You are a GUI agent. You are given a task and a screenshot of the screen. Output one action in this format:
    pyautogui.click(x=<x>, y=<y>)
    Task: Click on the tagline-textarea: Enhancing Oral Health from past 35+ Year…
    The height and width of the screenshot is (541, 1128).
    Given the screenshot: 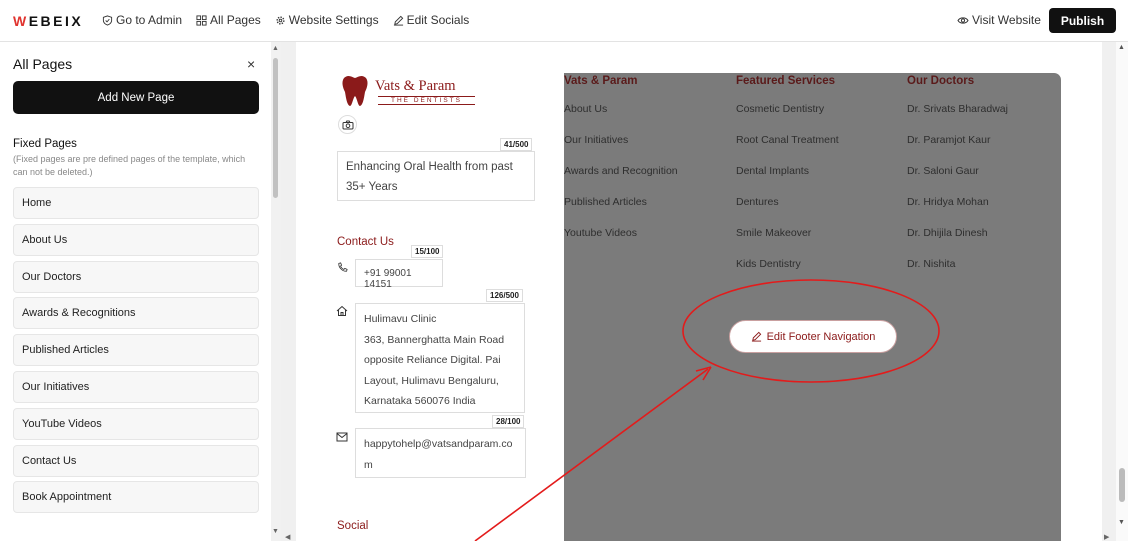 What is the action you would take?
    pyautogui.click(x=436, y=176)
    